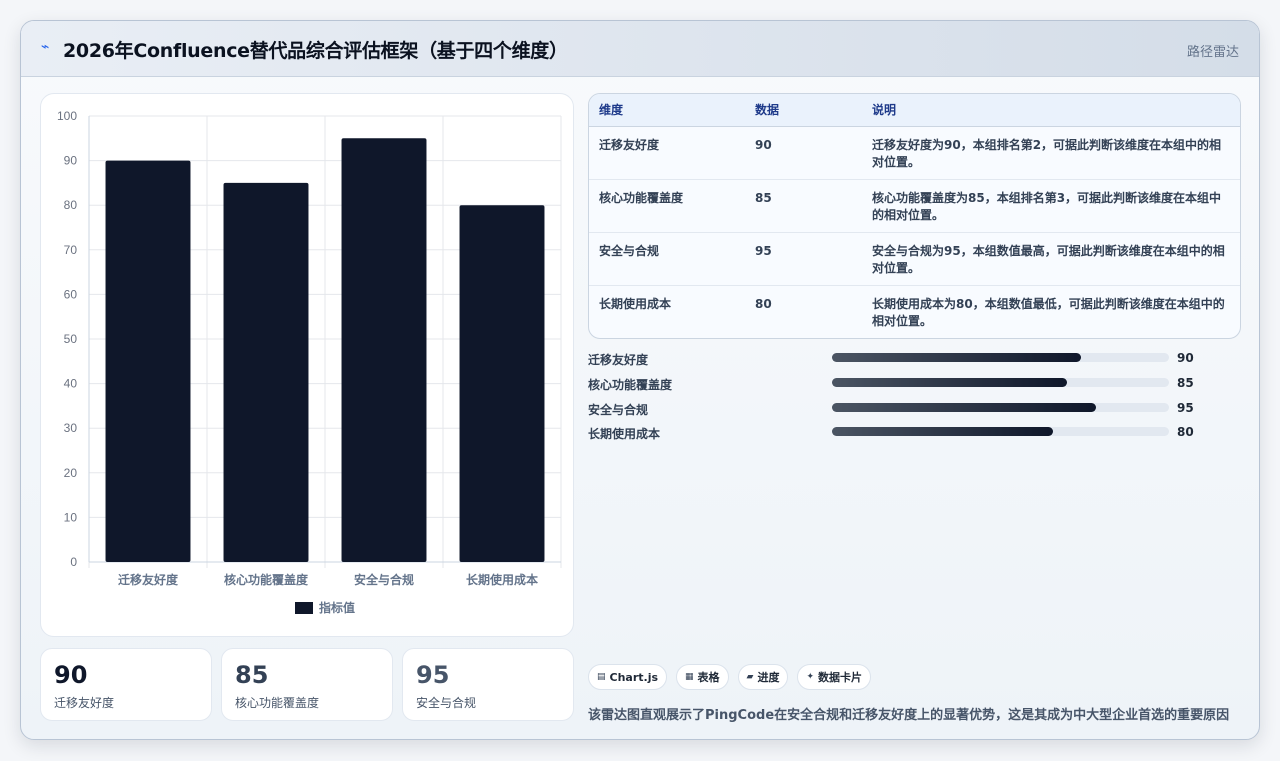 This screenshot has height=761, width=1280. Describe the element at coordinates (803, 110) in the screenshot. I see `column-header: 数据` at that location.